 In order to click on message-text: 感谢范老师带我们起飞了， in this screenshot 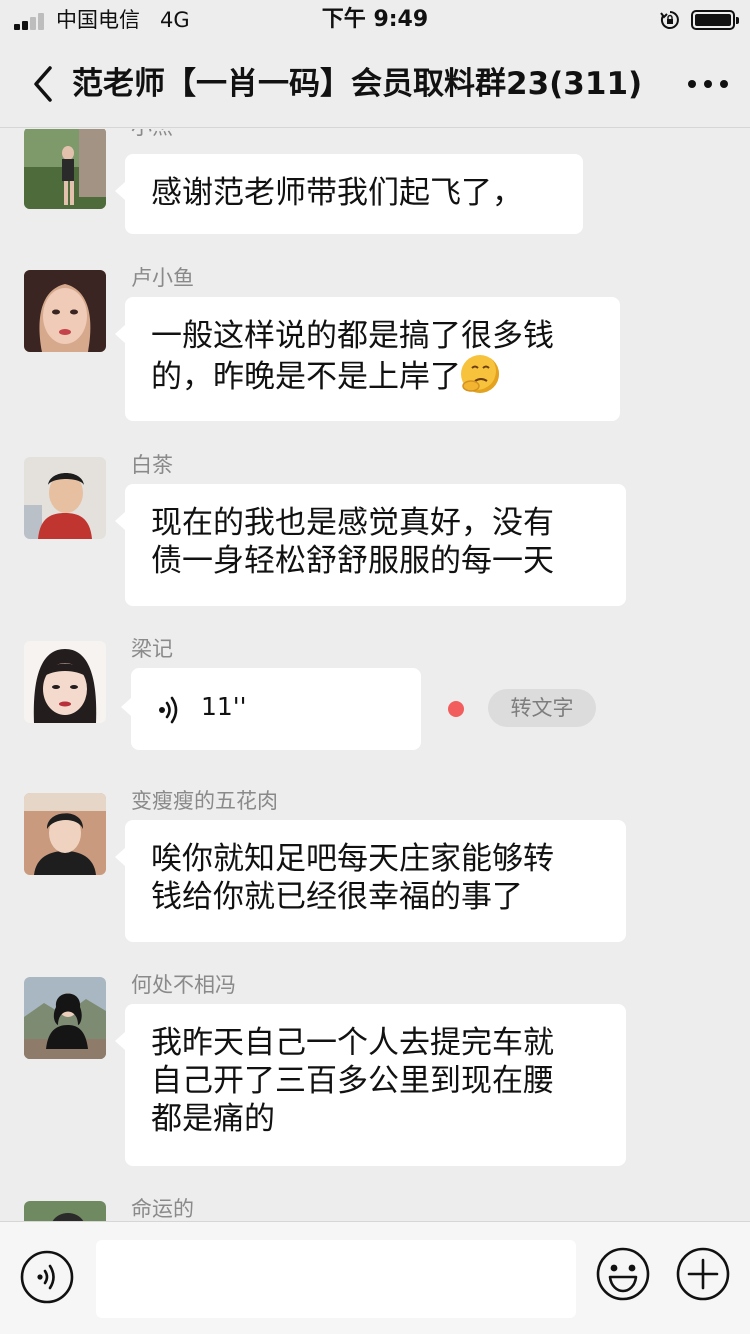, I will do `click(337, 193)`.